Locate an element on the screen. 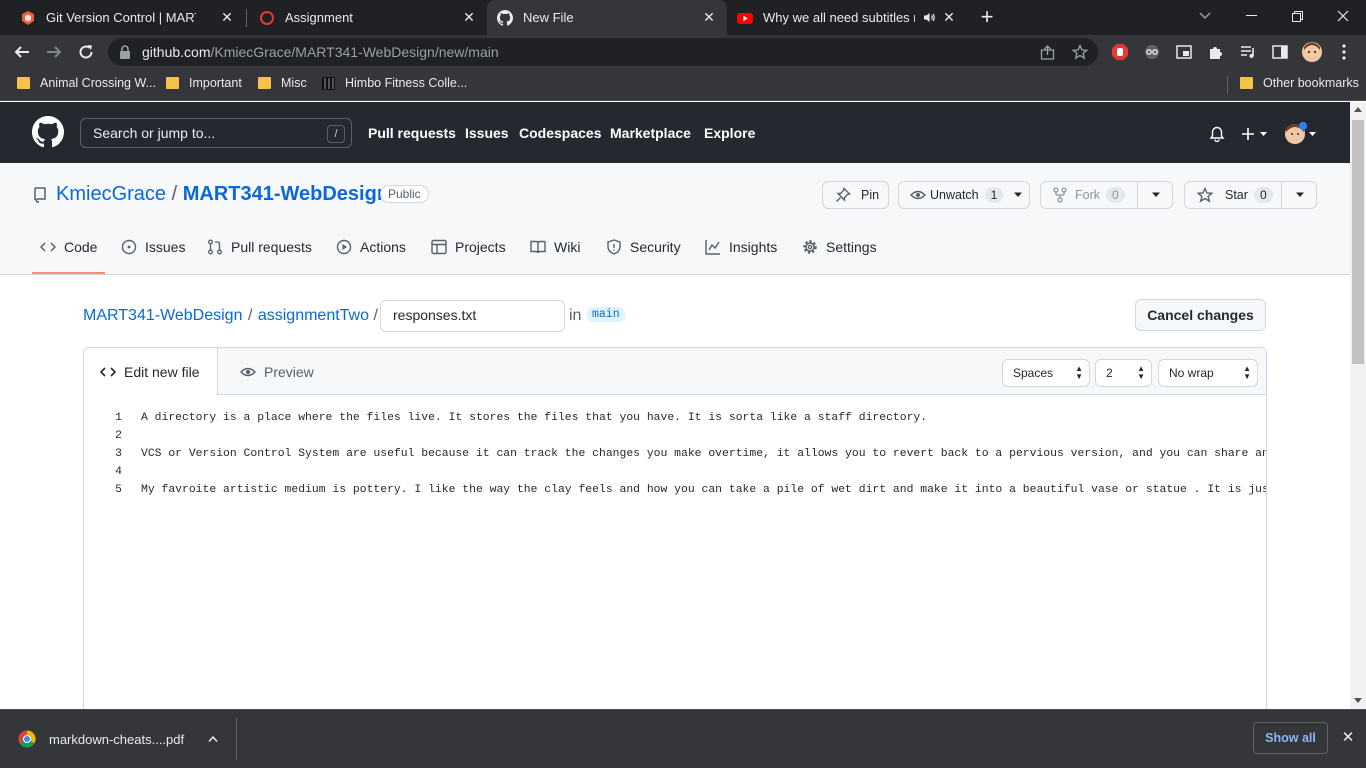  tab-security: Security is located at coordinates (643, 247).